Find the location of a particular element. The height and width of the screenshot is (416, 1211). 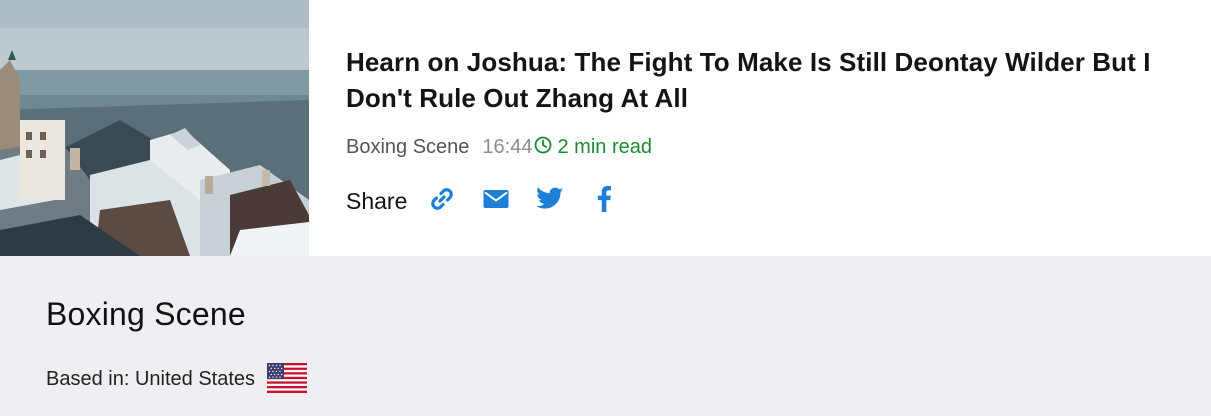

read-time: 2 min read is located at coordinates (604, 147).